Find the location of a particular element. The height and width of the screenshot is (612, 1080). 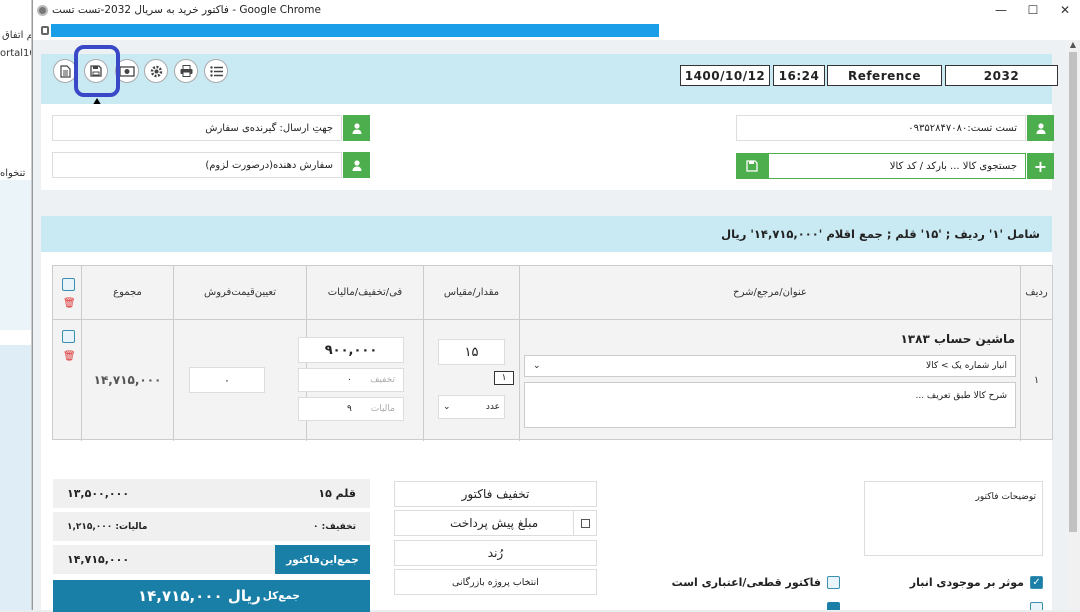

lock-icon is located at coordinates (45, 30).